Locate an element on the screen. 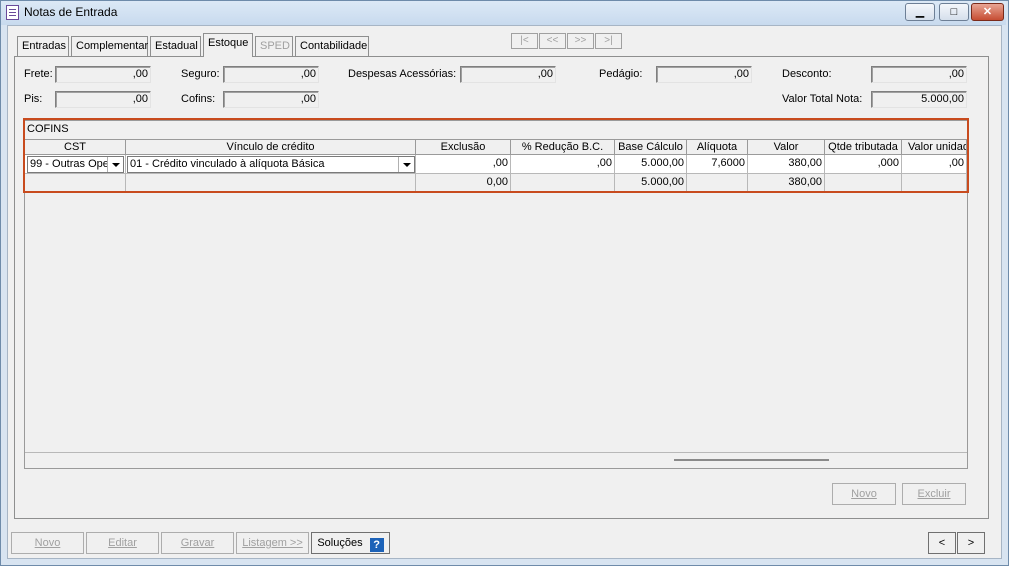 The height and width of the screenshot is (566, 1009). col-header-exclusao: Exclusão is located at coordinates (463, 147).